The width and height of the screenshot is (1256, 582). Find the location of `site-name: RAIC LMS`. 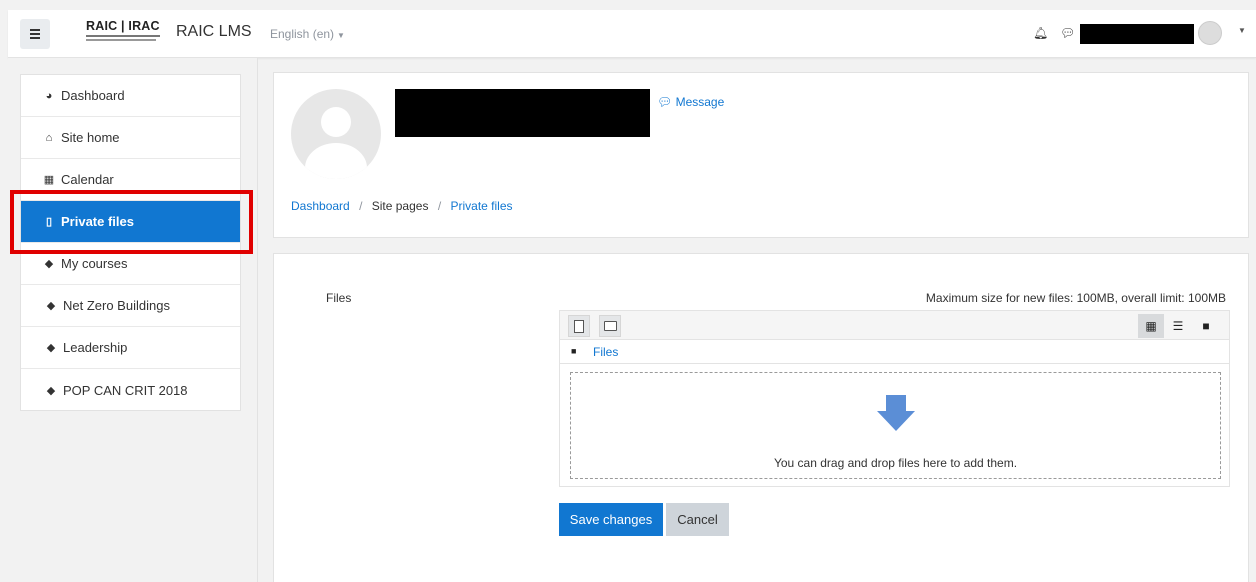

site-name: RAIC LMS is located at coordinates (214, 32).